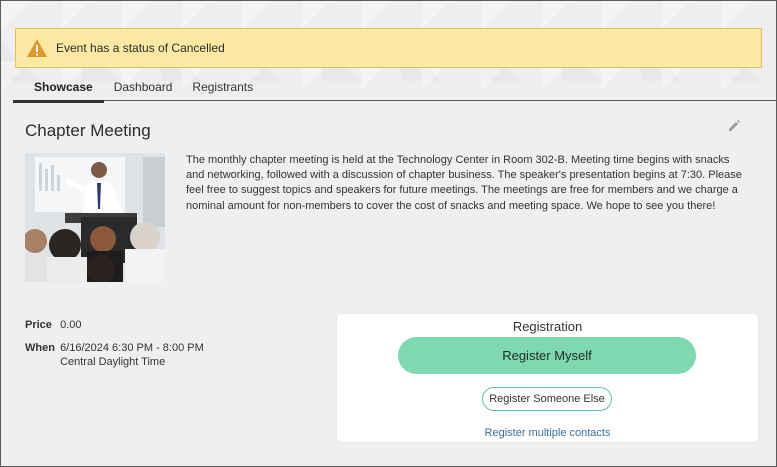 The width and height of the screenshot is (777, 467). What do you see at coordinates (388, 48) in the screenshot?
I see `status-alert: Event has a status of Cancelled` at bounding box center [388, 48].